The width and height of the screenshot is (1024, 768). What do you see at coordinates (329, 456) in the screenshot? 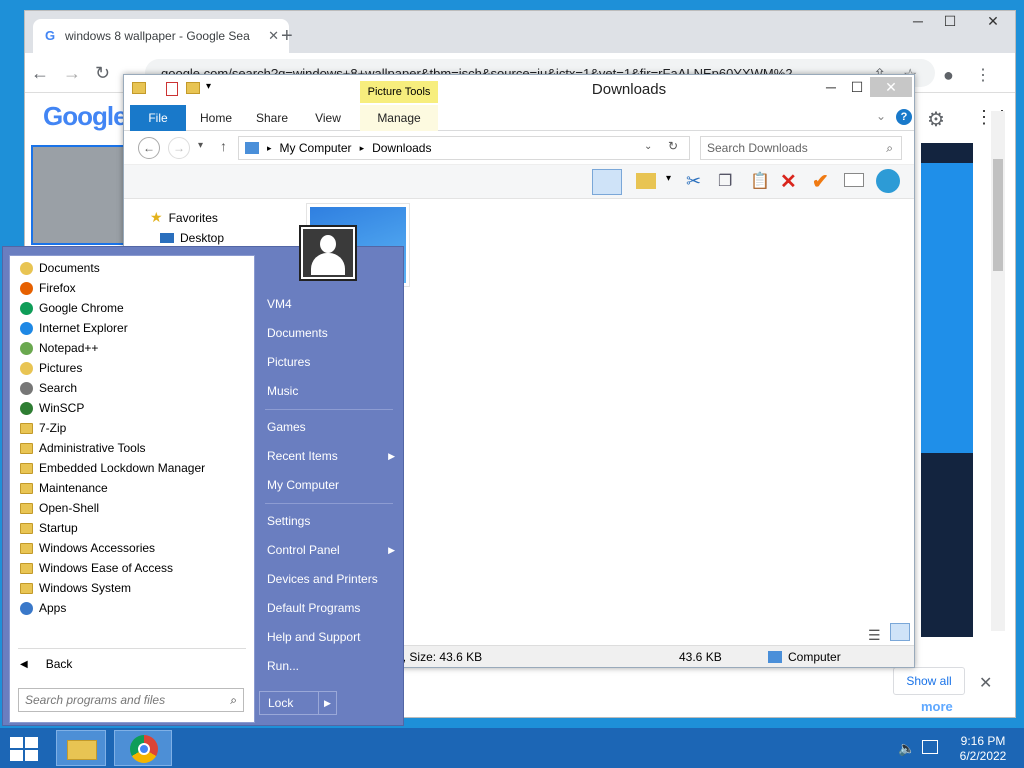
I see `menu-recent-items: Recent Items ▶` at bounding box center [329, 456].